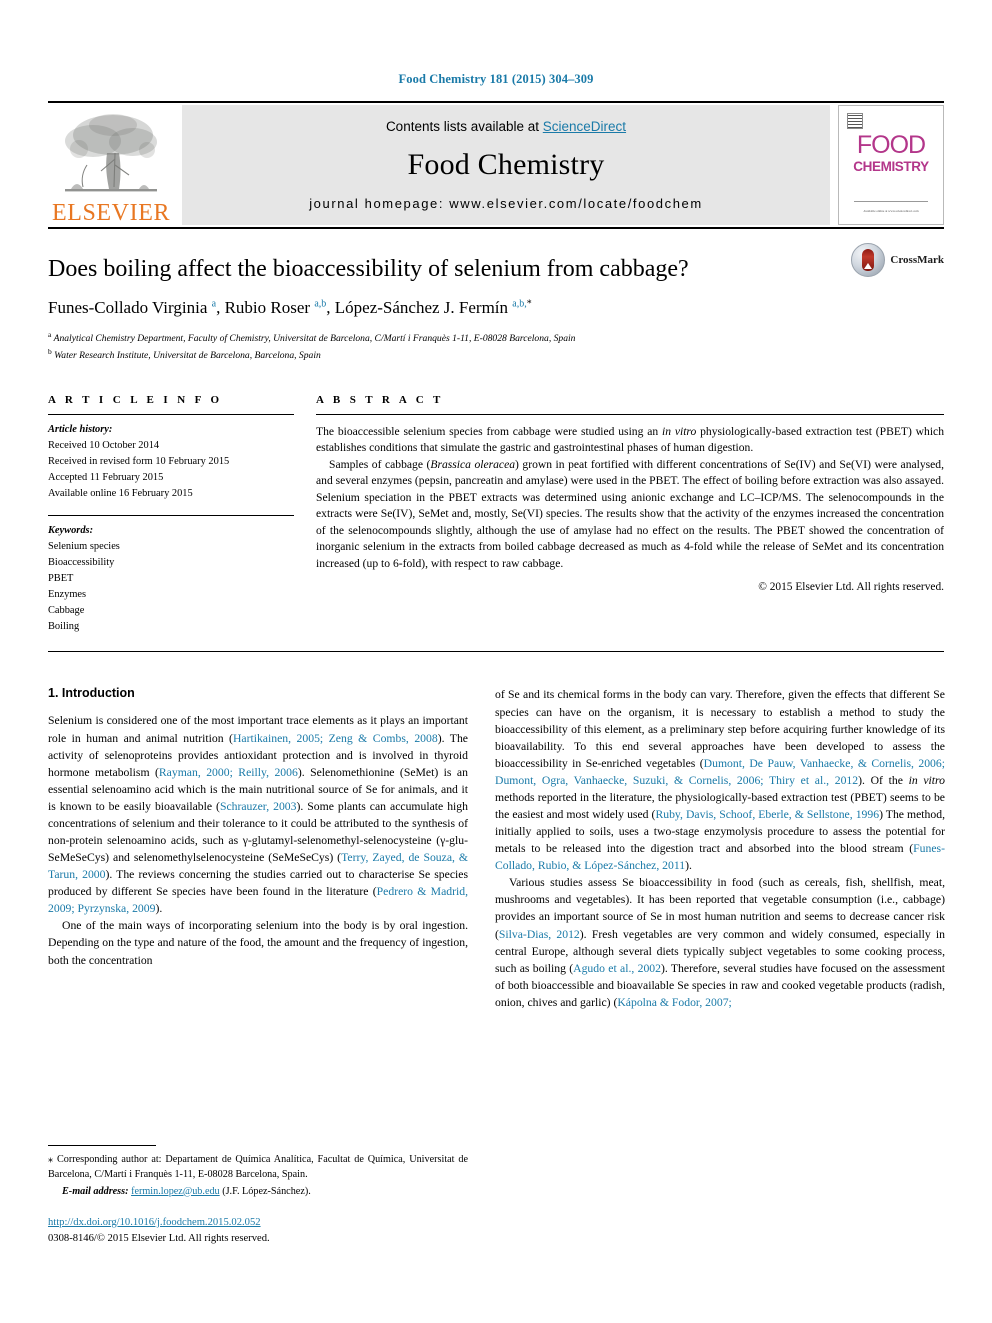 This screenshot has width=992, height=1323. I want to click on history-item: Received 10 October 2014, so click(104, 446).